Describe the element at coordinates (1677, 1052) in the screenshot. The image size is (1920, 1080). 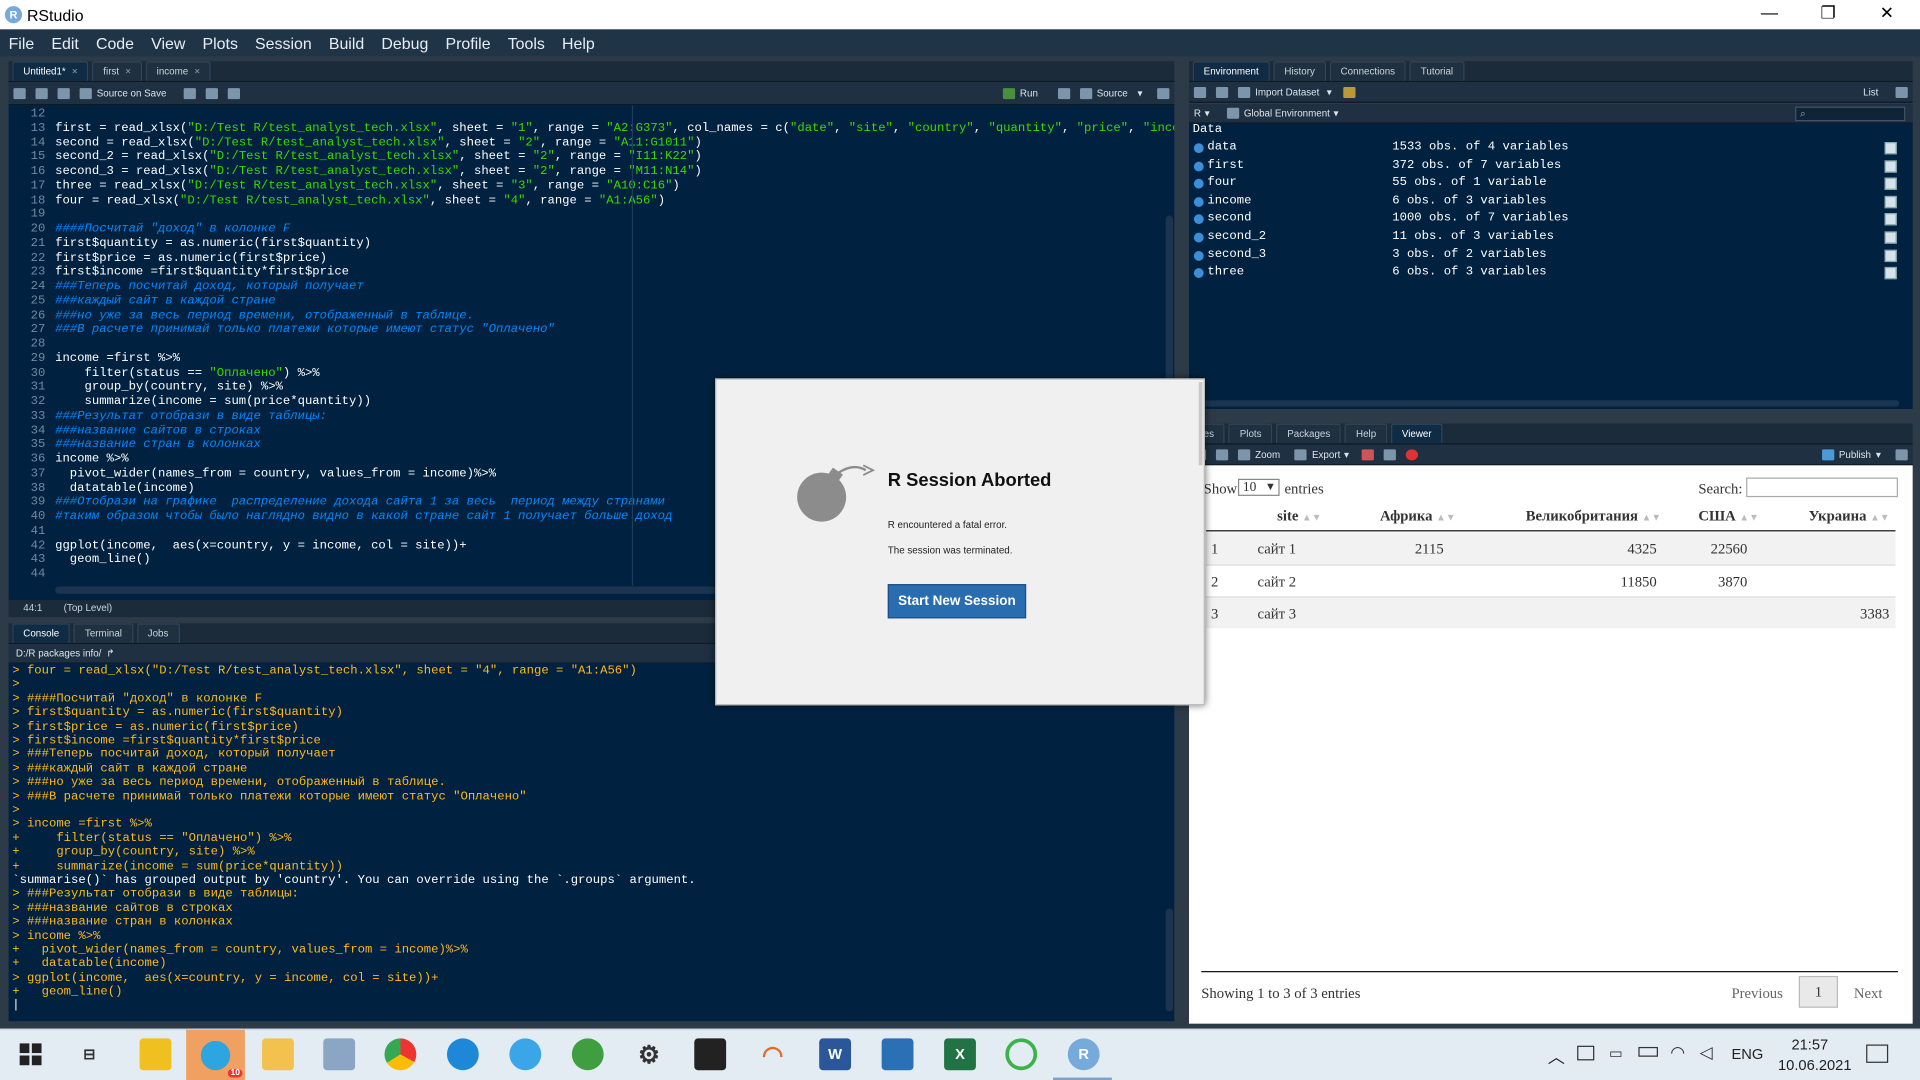
I see `wifi-icon: ◠` at that location.